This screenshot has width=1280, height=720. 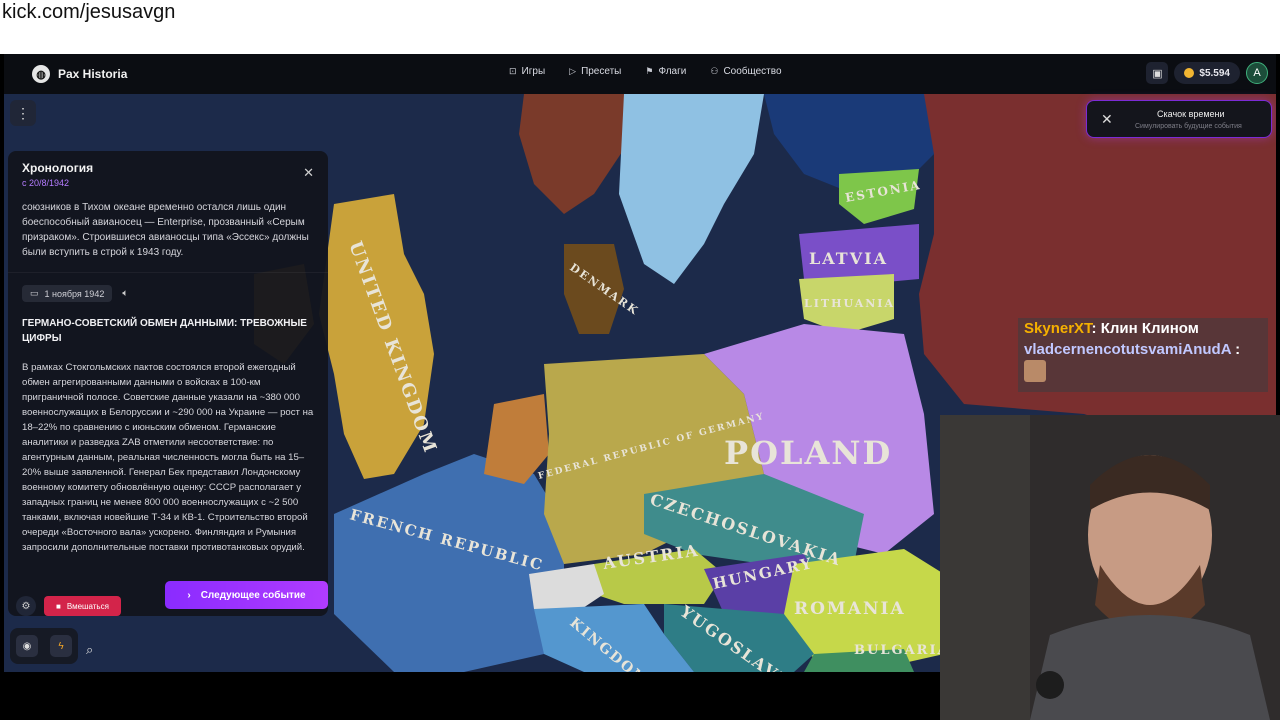 What do you see at coordinates (74, 293) in the screenshot?
I see `event-date: 1 ноября 1942` at bounding box center [74, 293].